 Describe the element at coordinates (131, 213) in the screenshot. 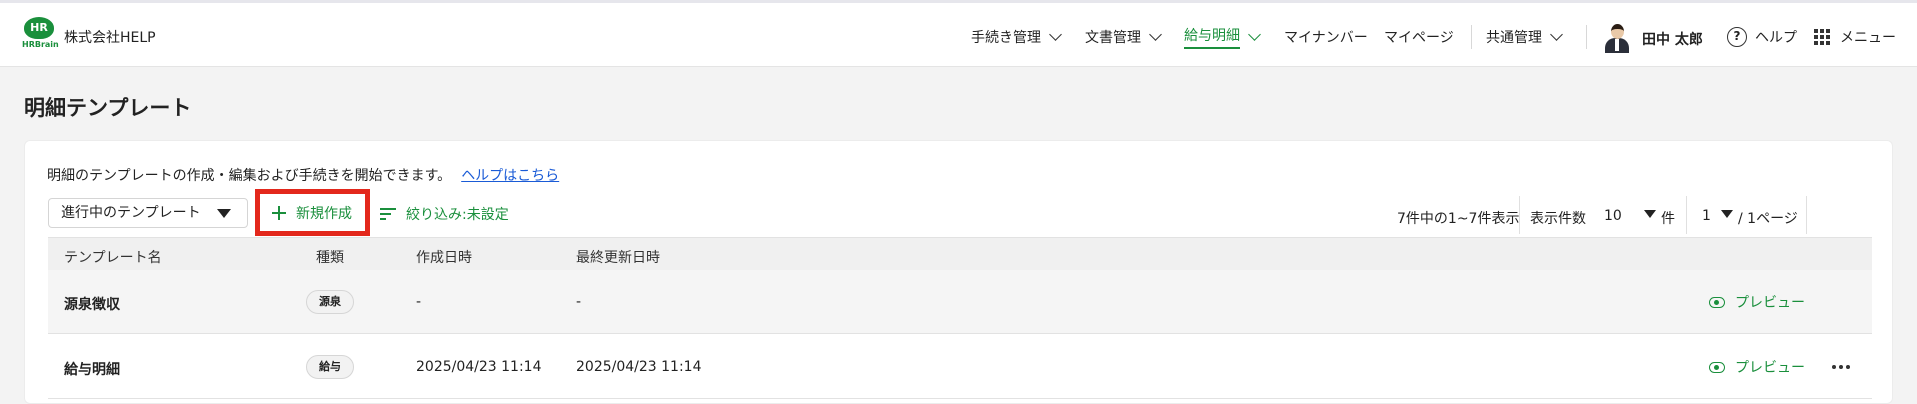

I see `select-value: 進行中のテンプレート` at that location.